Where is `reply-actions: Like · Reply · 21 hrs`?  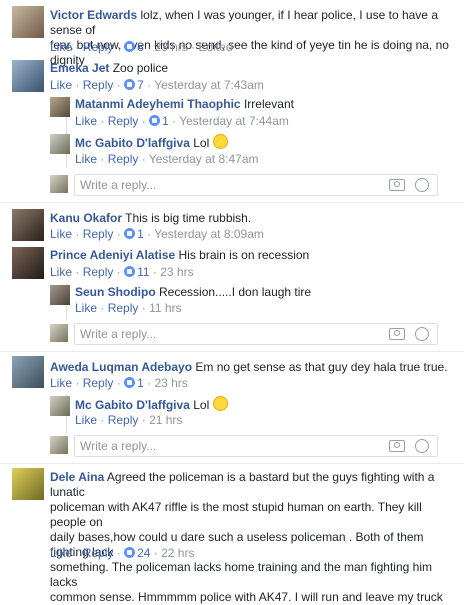
reply-actions: Like · Reply · 21 hrs is located at coordinates (129, 420).